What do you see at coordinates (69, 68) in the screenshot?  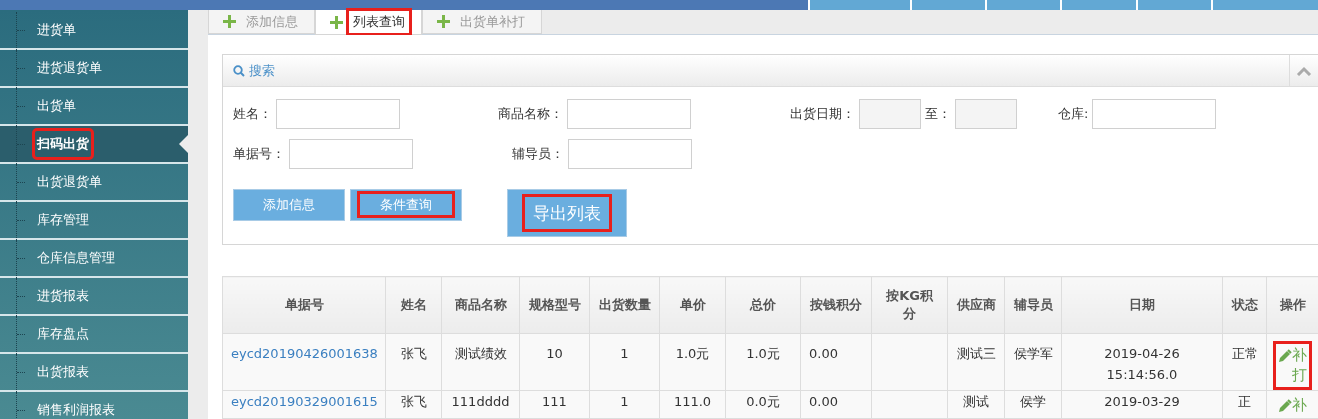 I see `menu-label: 进货退货单` at bounding box center [69, 68].